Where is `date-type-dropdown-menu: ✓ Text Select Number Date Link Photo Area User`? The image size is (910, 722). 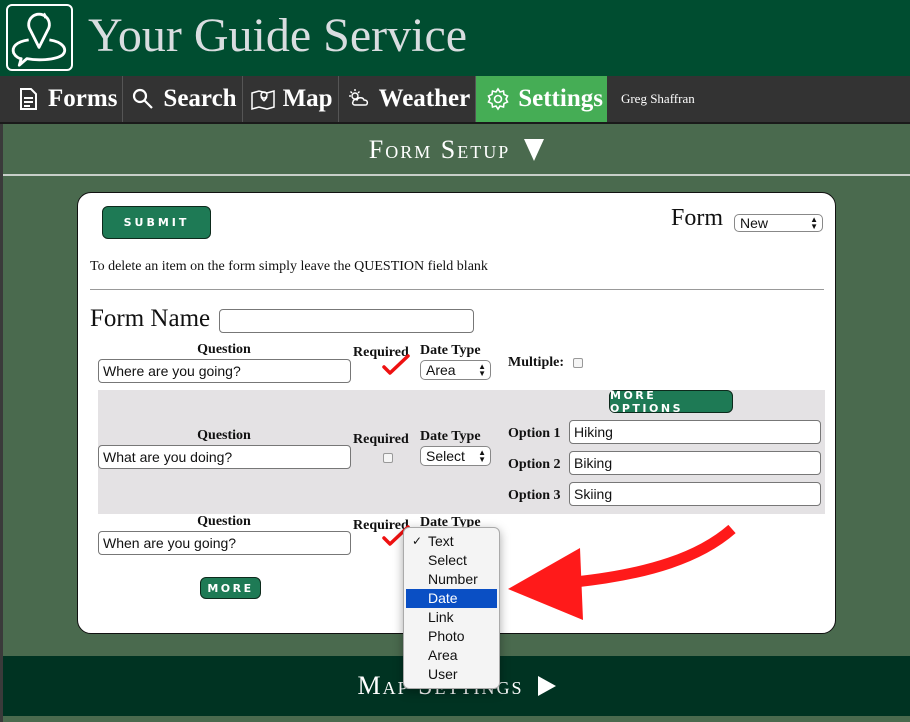
date-type-dropdown-menu: ✓ Text Select Number Date Link Photo Area User is located at coordinates (451, 608).